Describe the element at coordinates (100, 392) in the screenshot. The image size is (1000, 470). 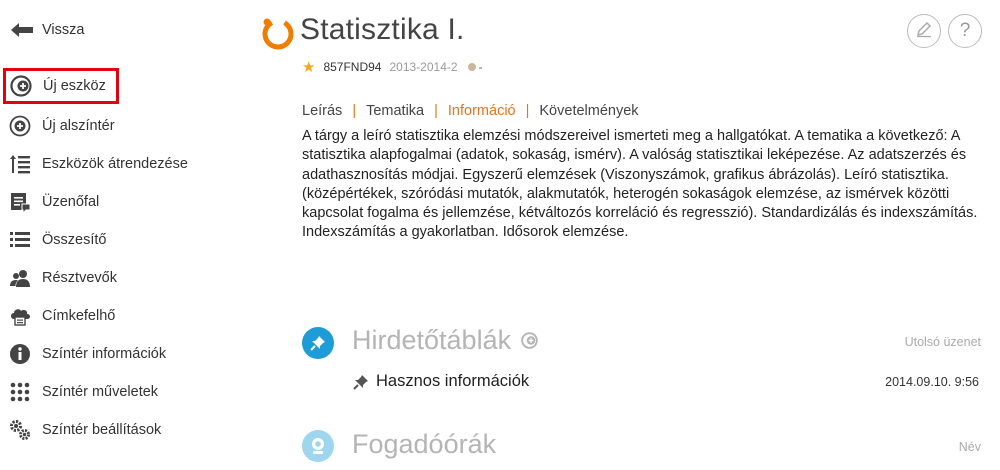
I see `sidebar-item-label: Színtér műveletek` at that location.